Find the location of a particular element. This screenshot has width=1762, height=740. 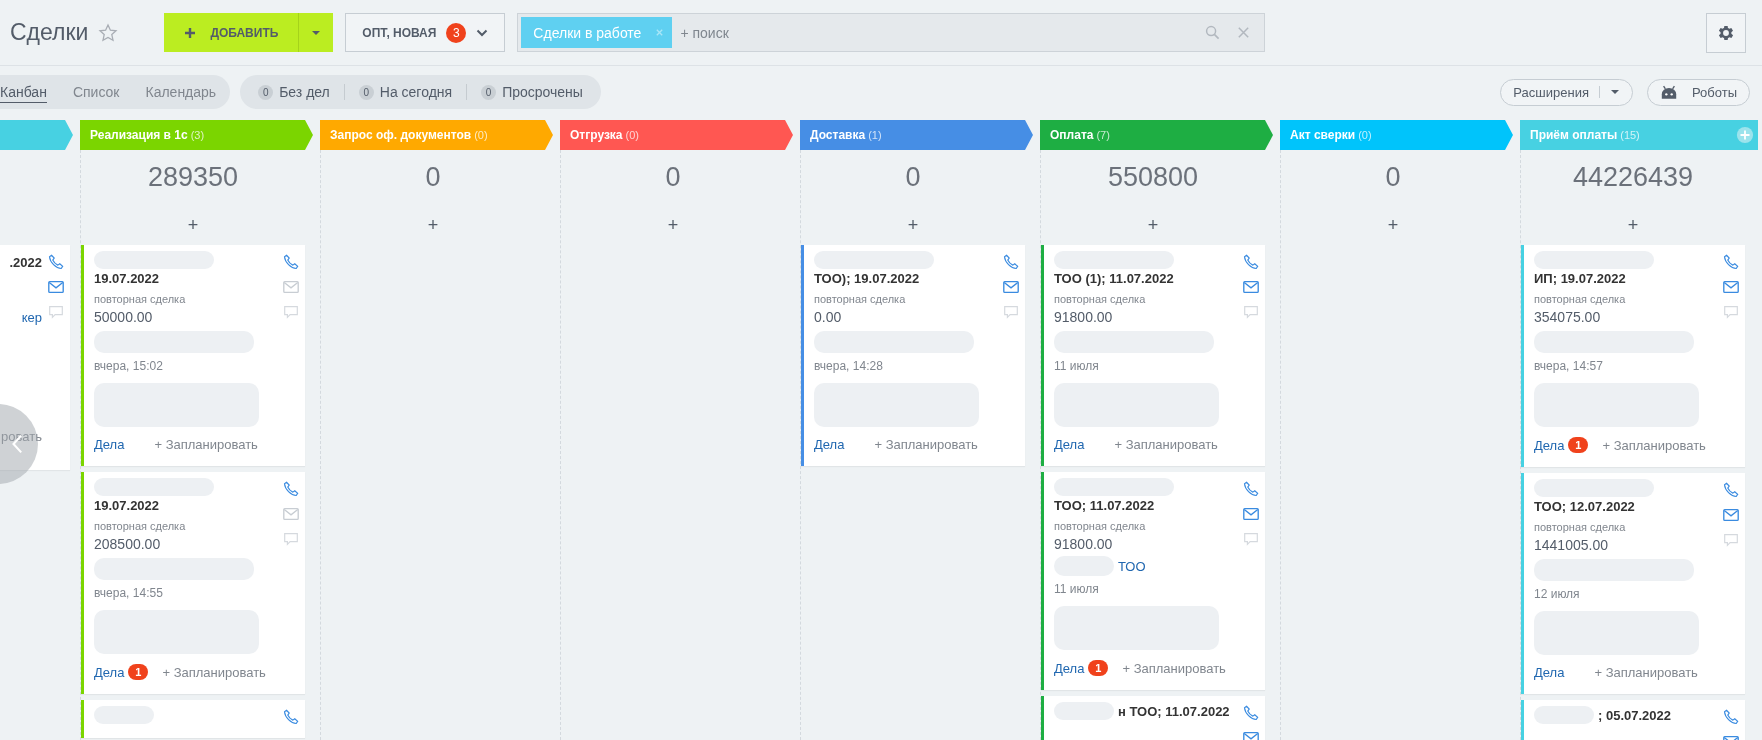

stage-title: Запрос оф. документов is located at coordinates (401, 135).